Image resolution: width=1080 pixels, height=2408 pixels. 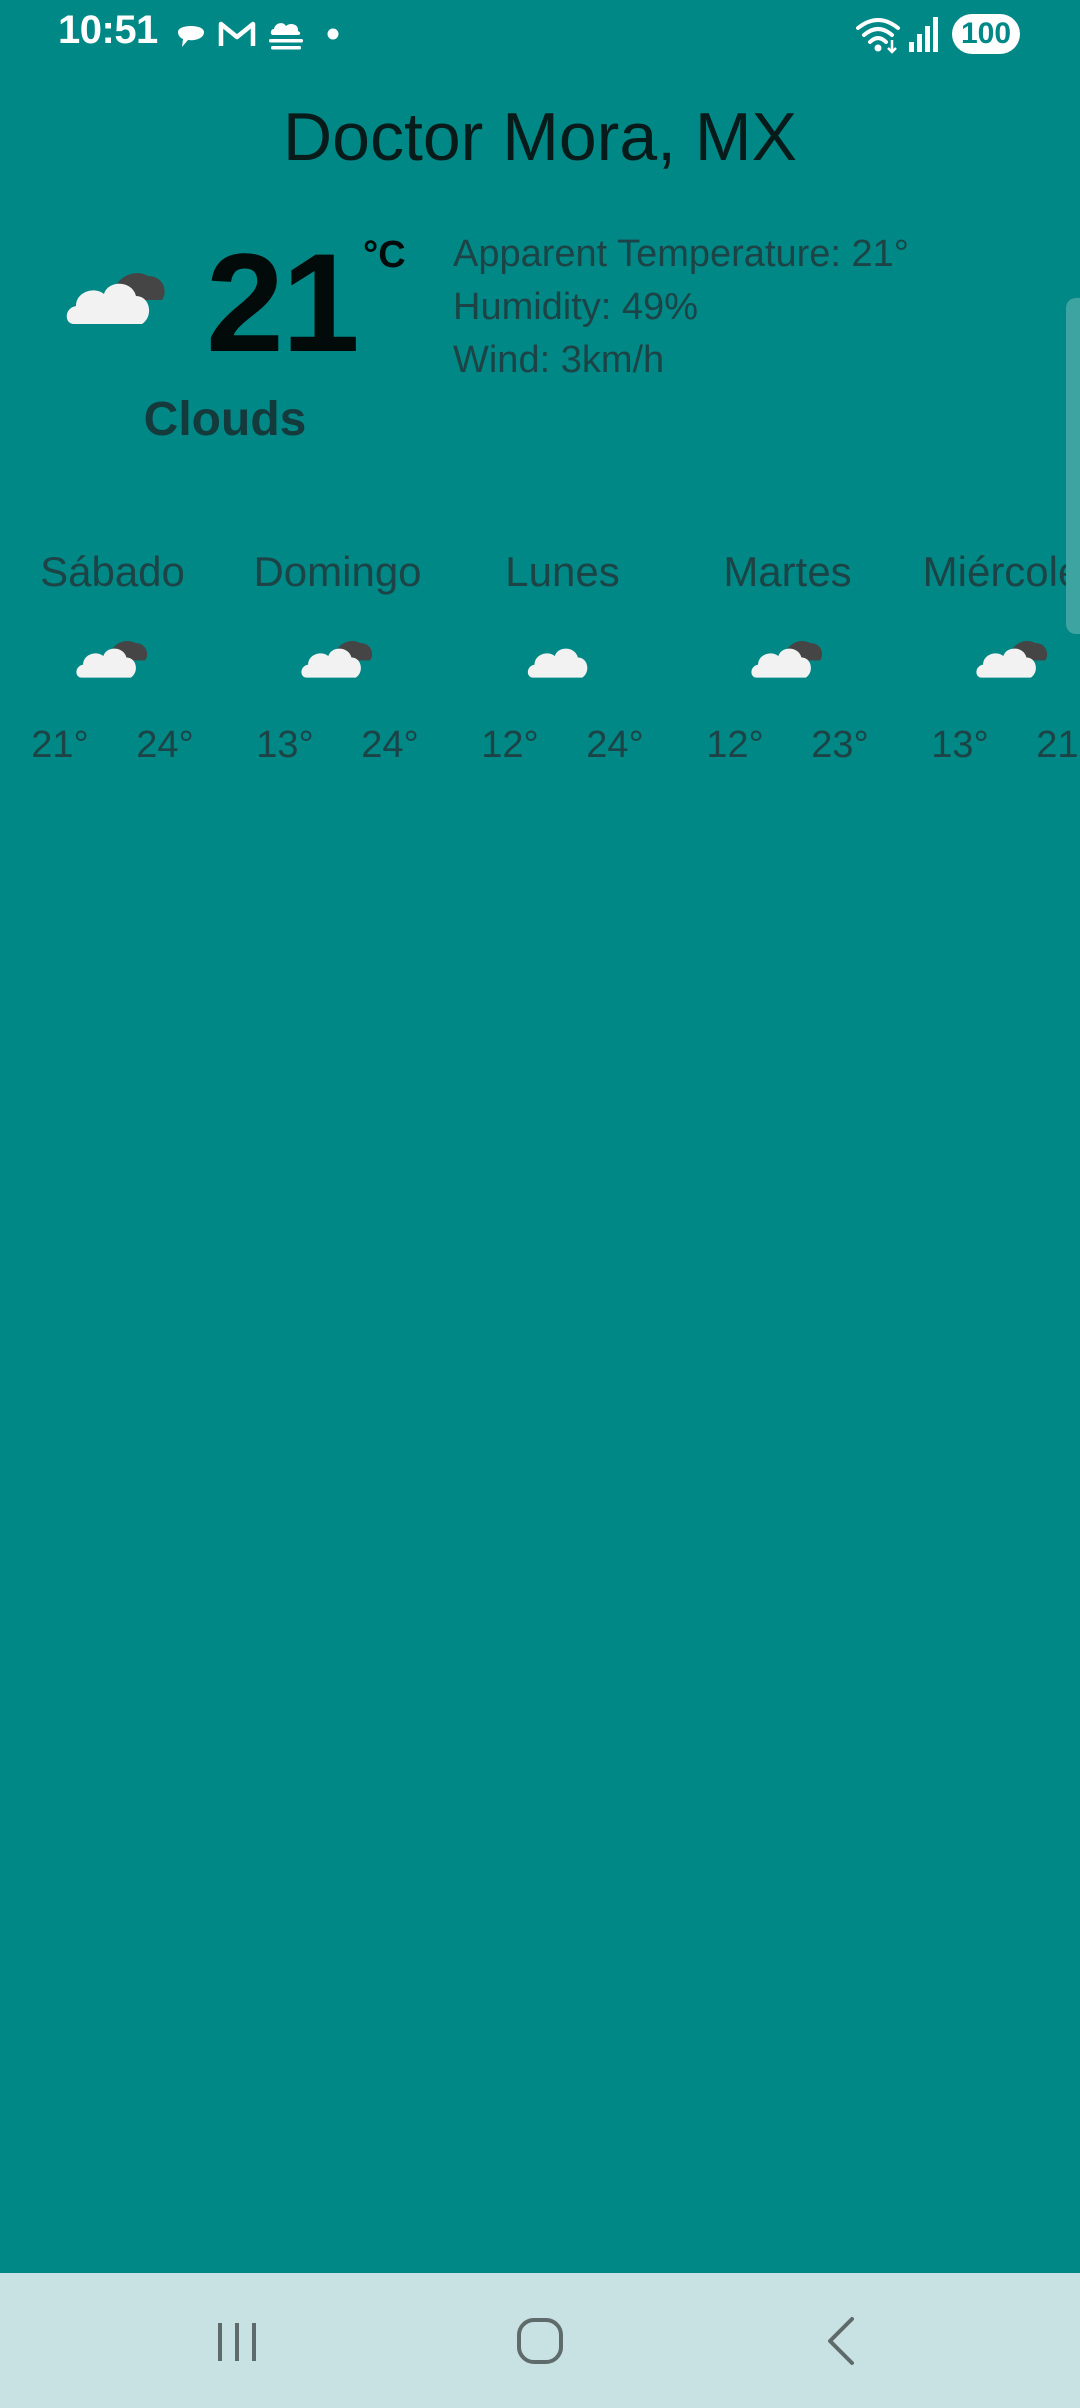 I want to click on dot-icon, so click(x=333, y=36).